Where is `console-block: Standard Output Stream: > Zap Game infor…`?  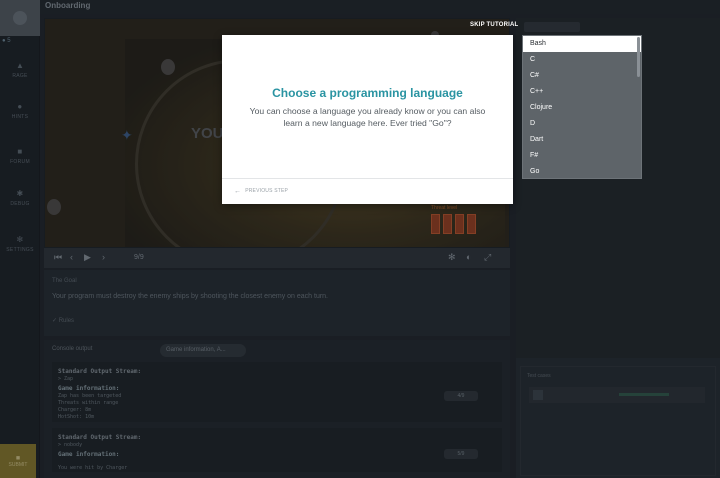
console-block: Standard Output Stream: > Zap Game infor… is located at coordinates (277, 392).